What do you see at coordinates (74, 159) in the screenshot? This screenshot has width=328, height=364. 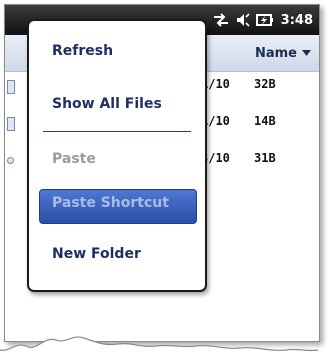 I see `menu-item-label: Paste` at bounding box center [74, 159].